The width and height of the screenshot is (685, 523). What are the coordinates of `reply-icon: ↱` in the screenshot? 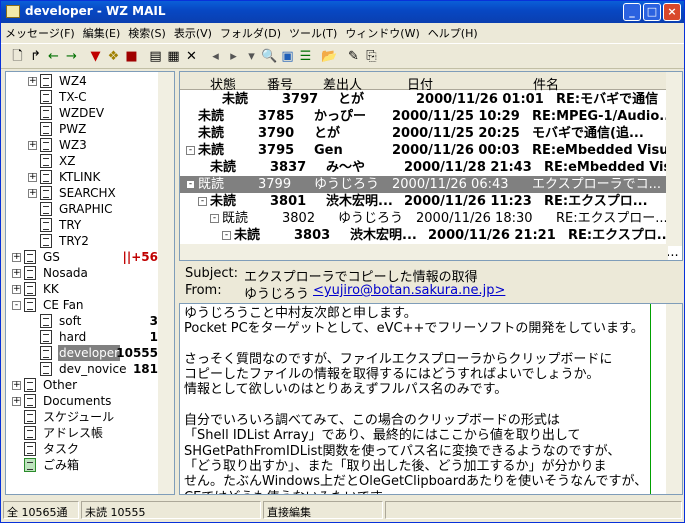 It's located at (35, 56).